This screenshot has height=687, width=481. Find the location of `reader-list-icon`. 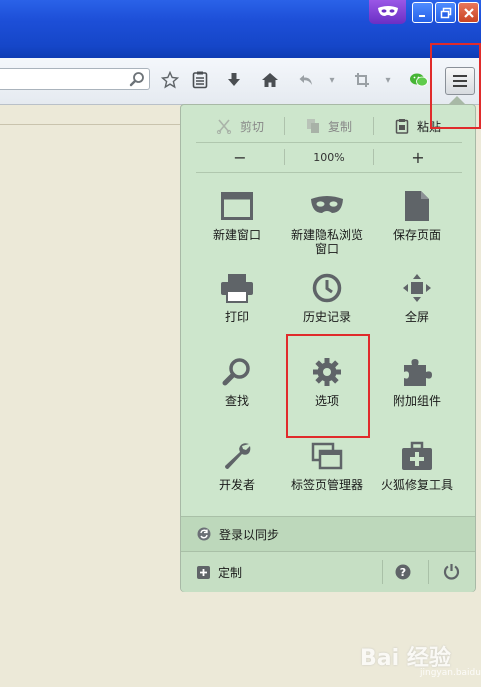

reader-list-icon is located at coordinates (200, 80).